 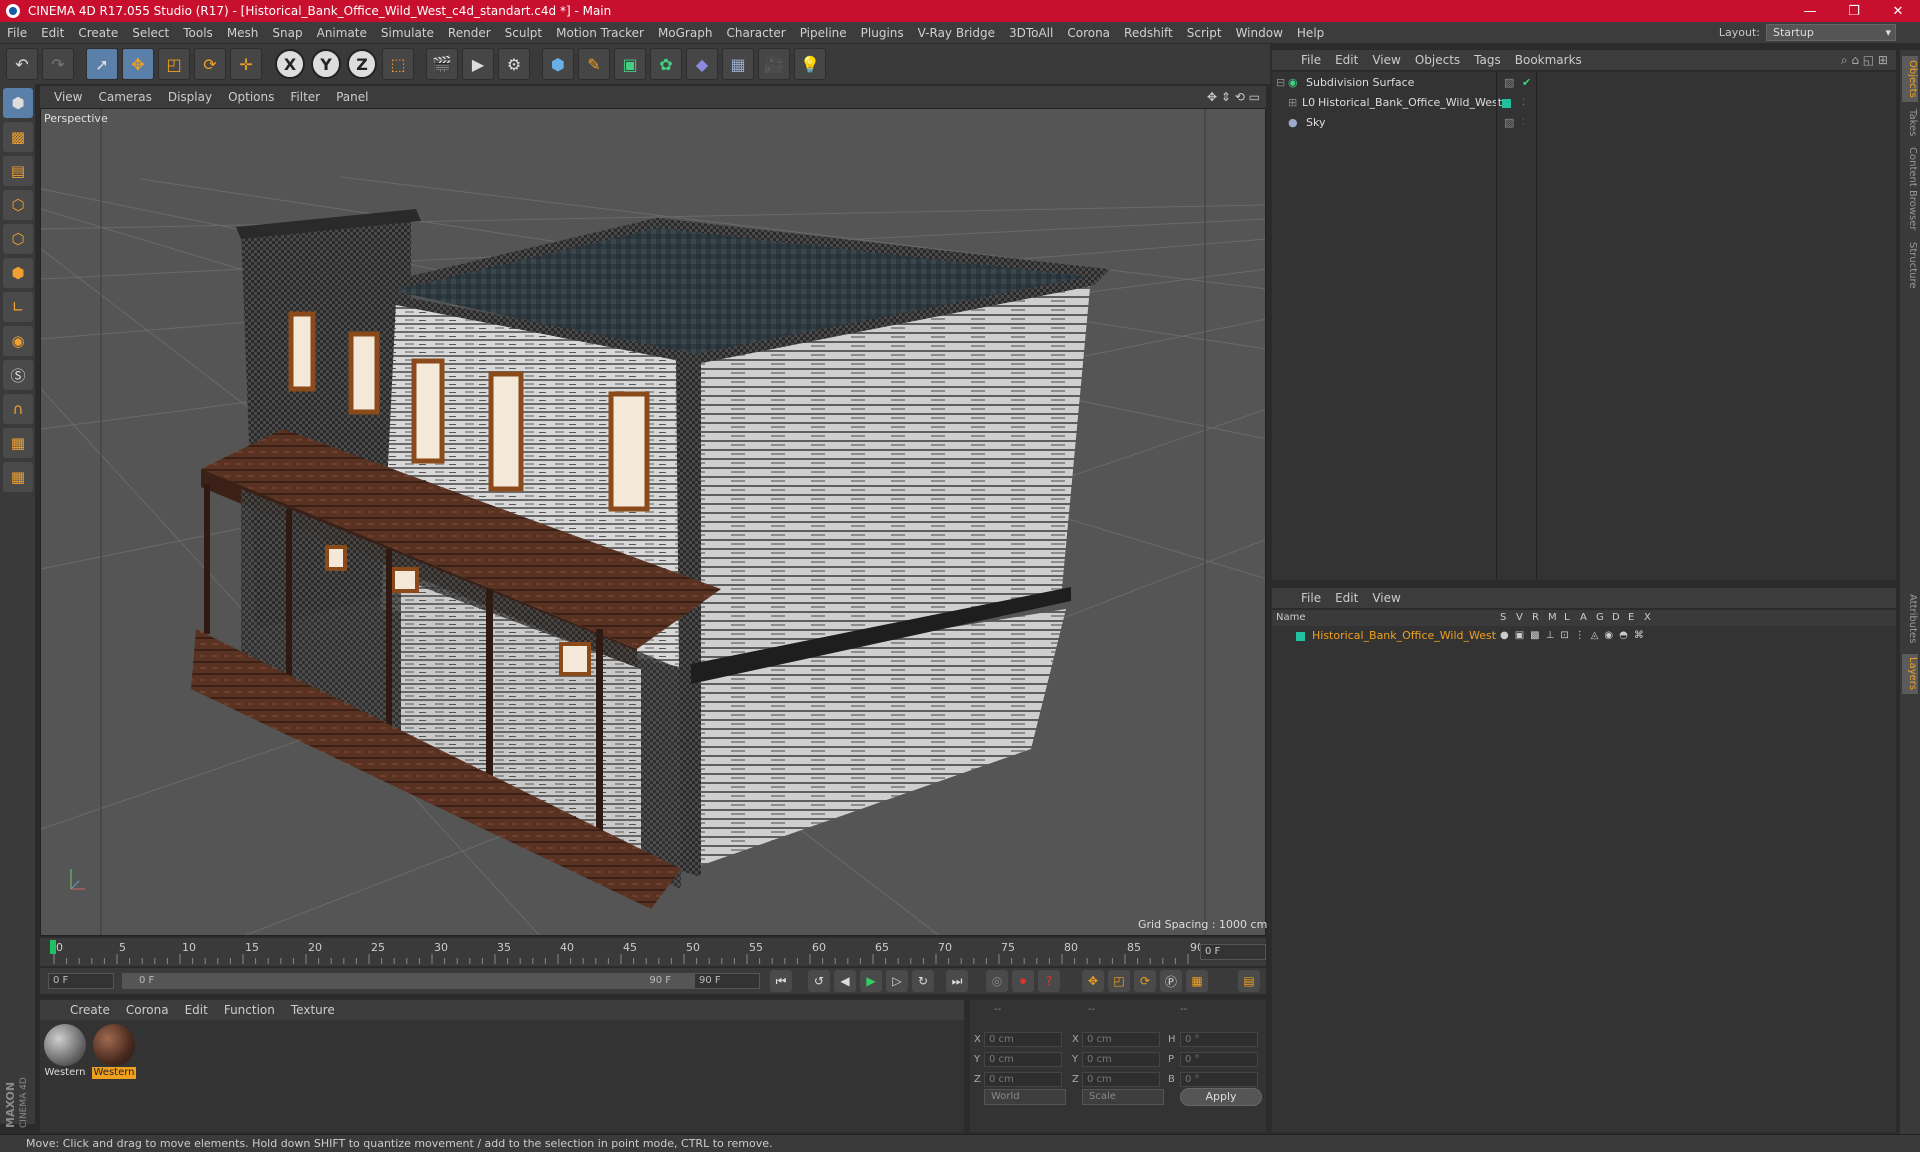 What do you see at coordinates (1386, 60) in the screenshot?
I see `objects-menu-view: View` at bounding box center [1386, 60].